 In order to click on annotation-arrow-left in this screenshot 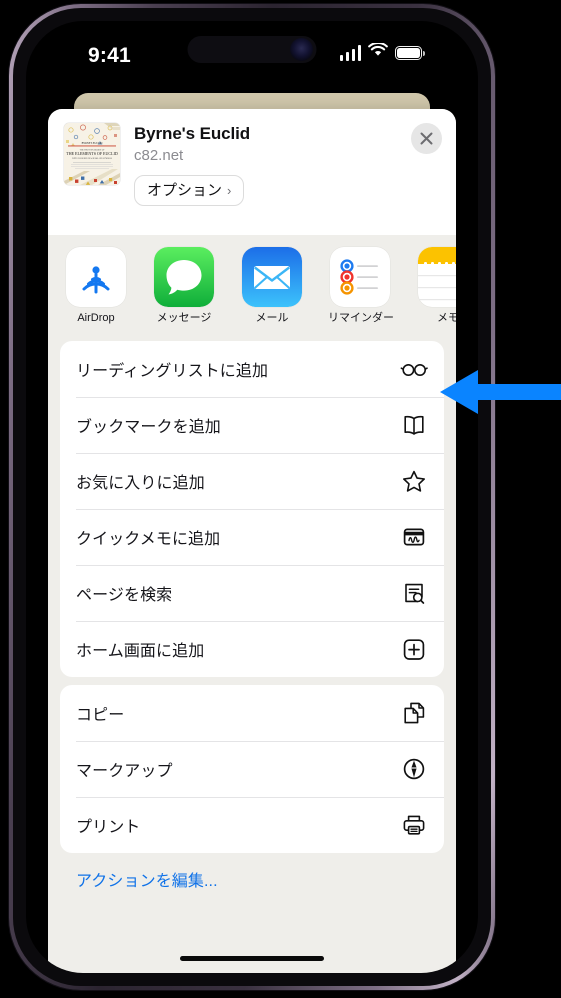, I will do `click(499, 392)`.